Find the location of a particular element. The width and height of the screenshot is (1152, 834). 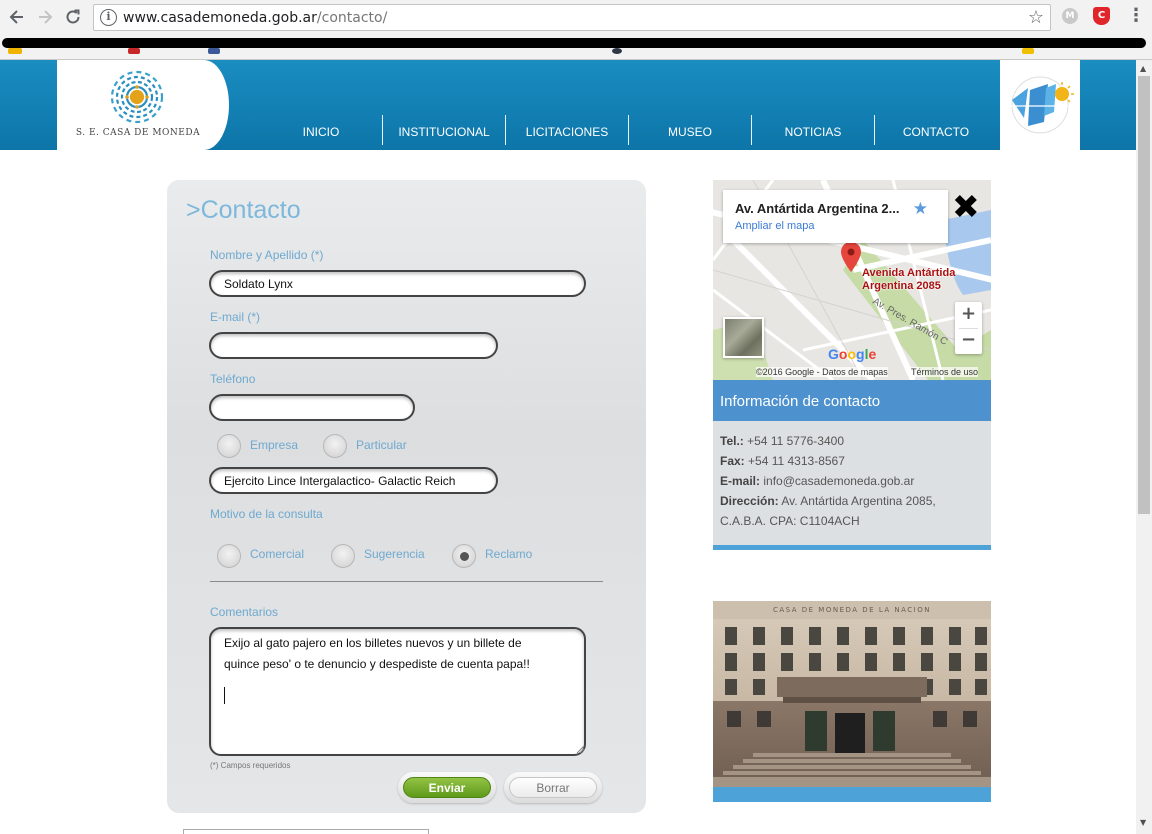

radio-sugerencia is located at coordinates (343, 556).